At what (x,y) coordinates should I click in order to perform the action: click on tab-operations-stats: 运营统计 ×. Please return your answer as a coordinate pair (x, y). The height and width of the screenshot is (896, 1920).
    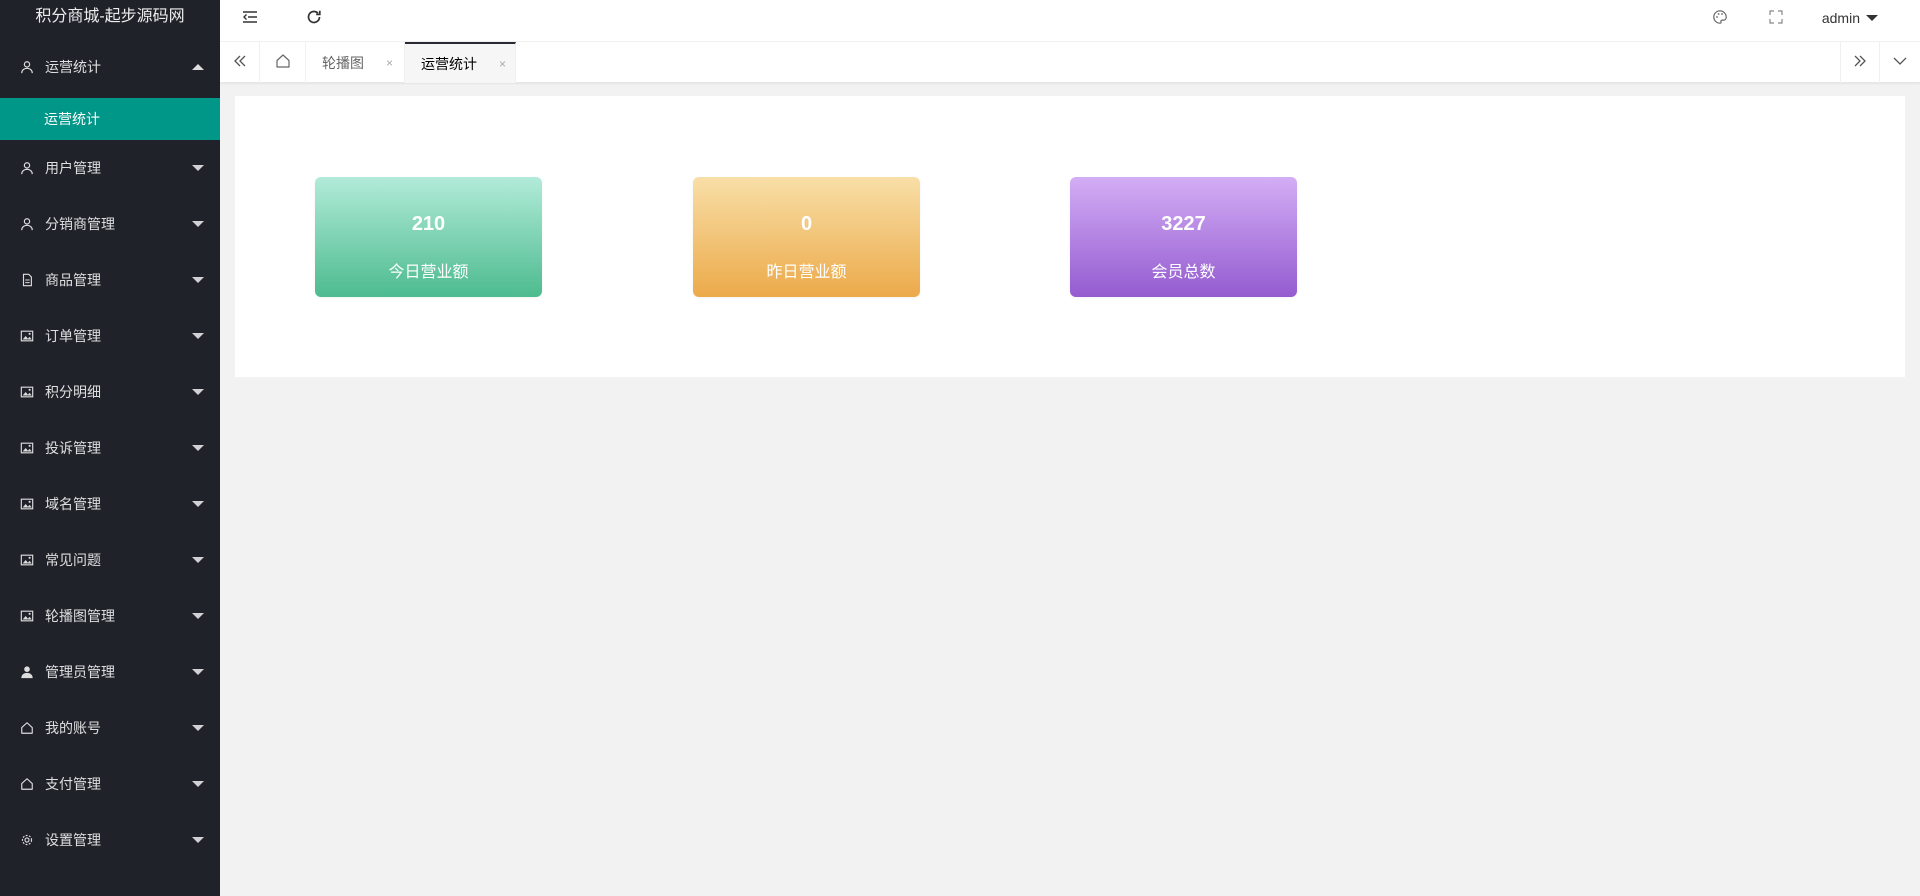
    Looking at the image, I should click on (460, 62).